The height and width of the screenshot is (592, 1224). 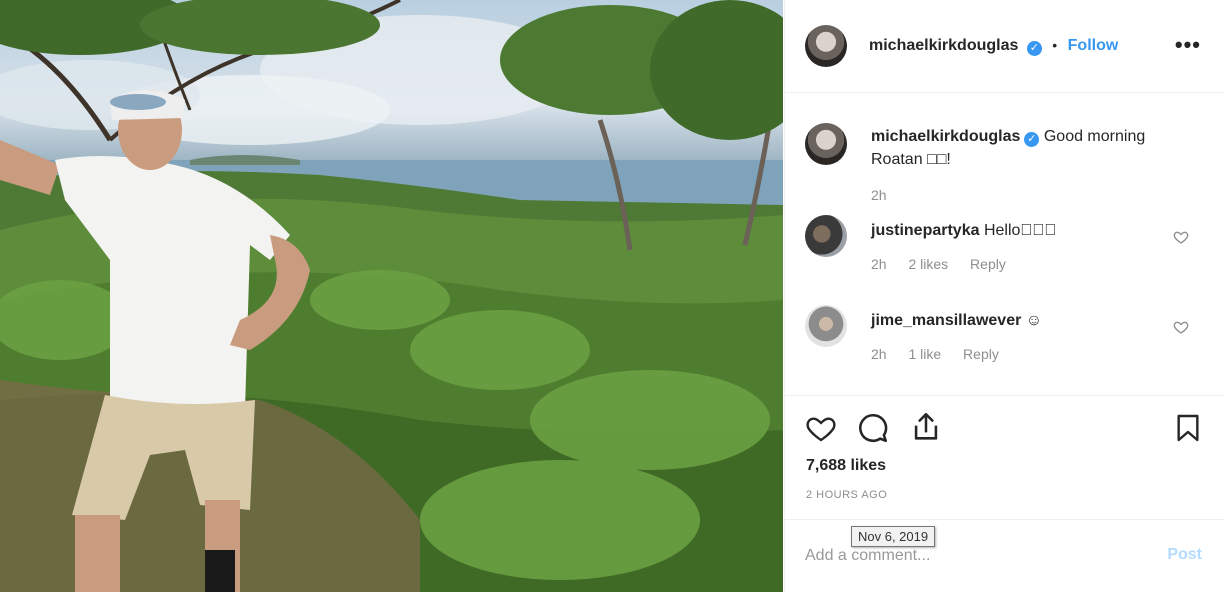 What do you see at coordinates (925, 230) in the screenshot?
I see `comment-author: justinepartyka` at bounding box center [925, 230].